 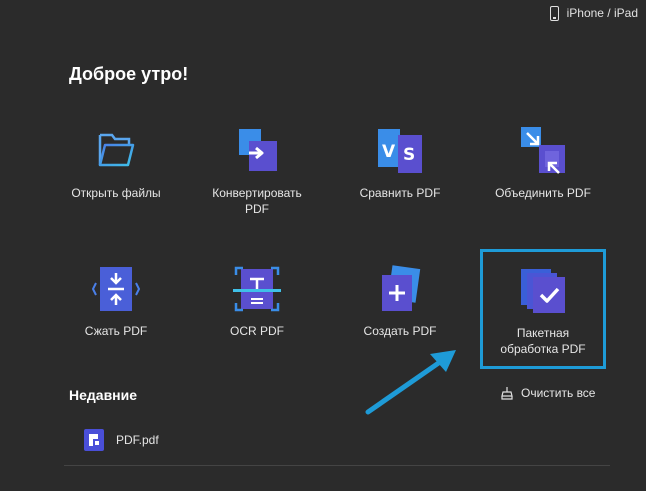 I want to click on compress-icon, so click(x=116, y=289).